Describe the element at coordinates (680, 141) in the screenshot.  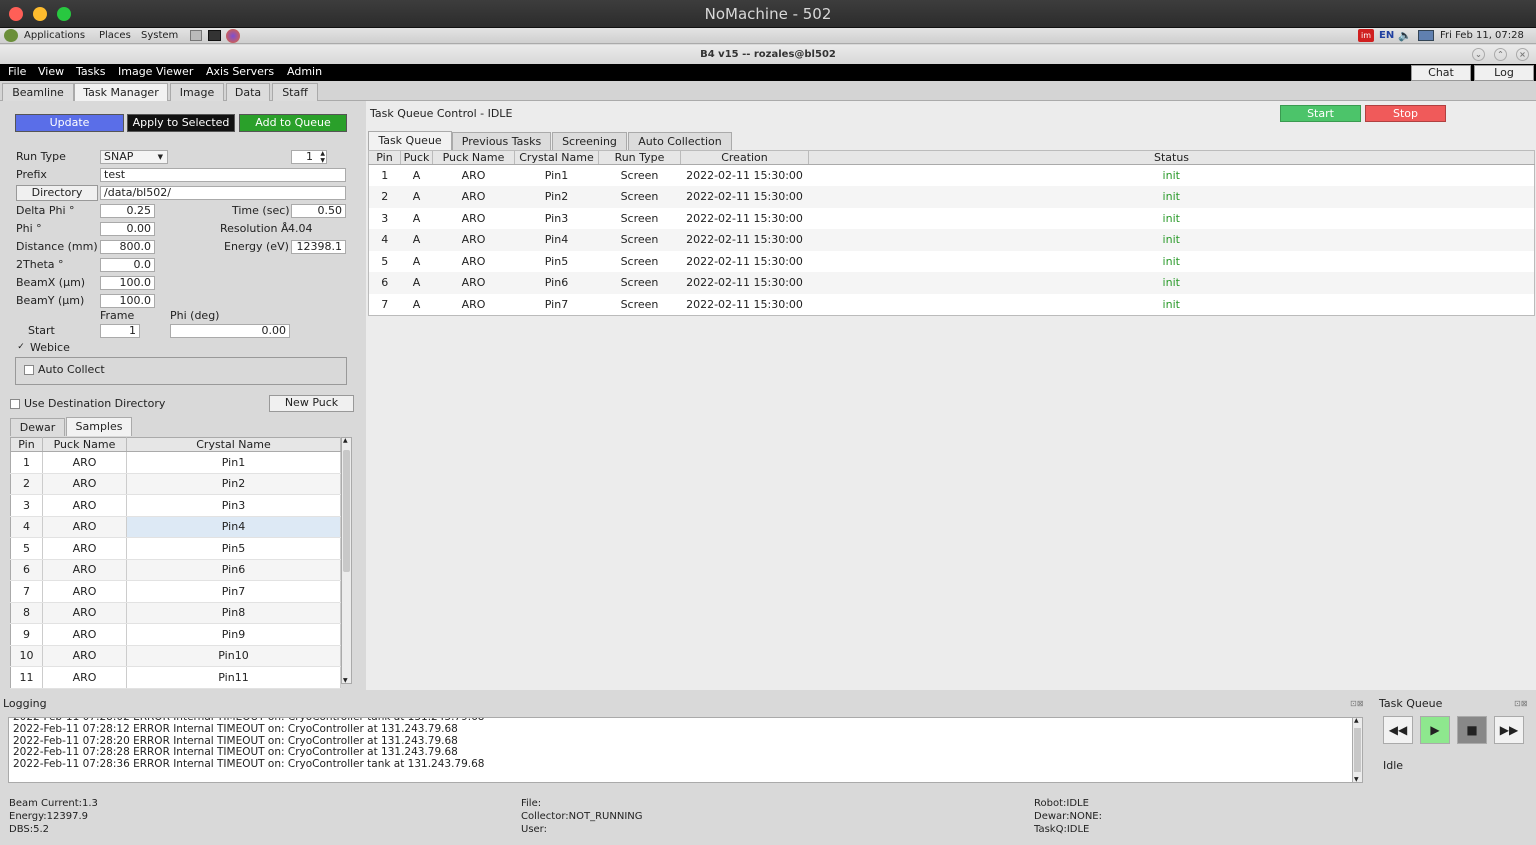
I see `tab-auto-collection: Auto Collection` at that location.